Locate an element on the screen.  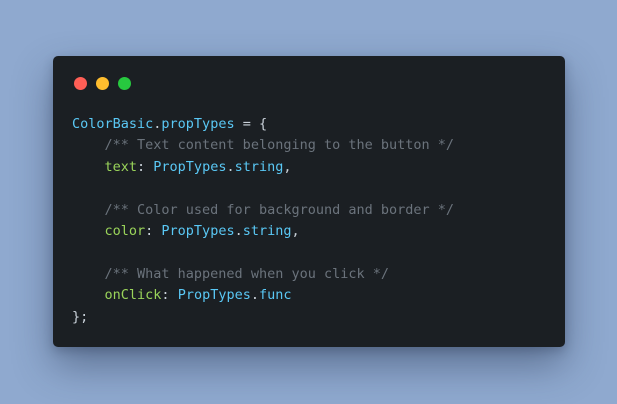
code-line-1: ColorBasic.propTypes = { is located at coordinates (263, 124).